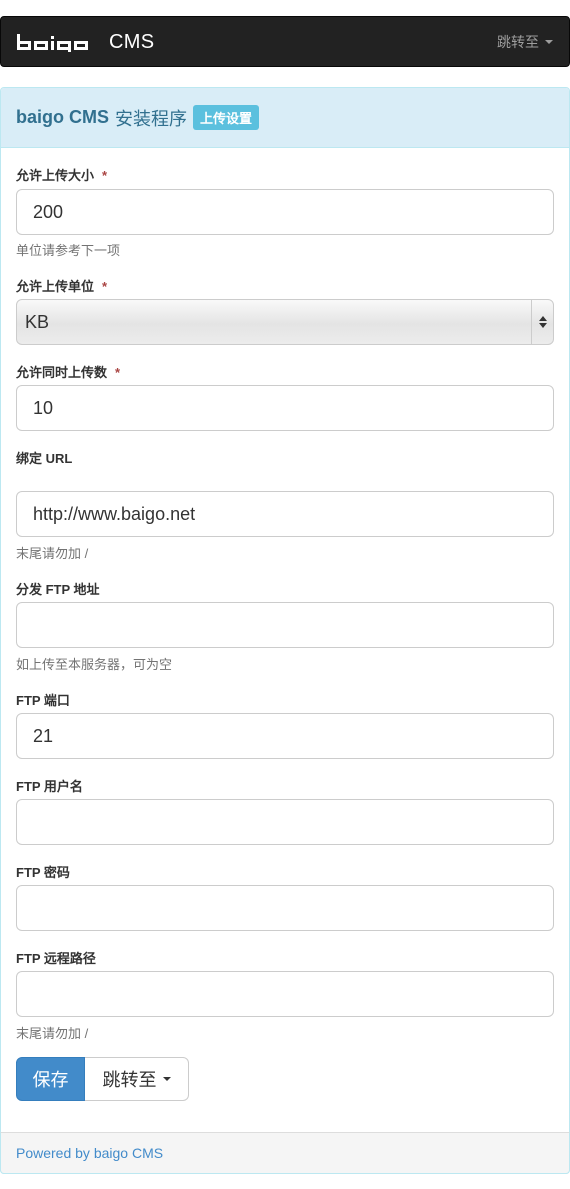  What do you see at coordinates (68, 250) in the screenshot?
I see `help-text: 单位请参考下一项` at bounding box center [68, 250].